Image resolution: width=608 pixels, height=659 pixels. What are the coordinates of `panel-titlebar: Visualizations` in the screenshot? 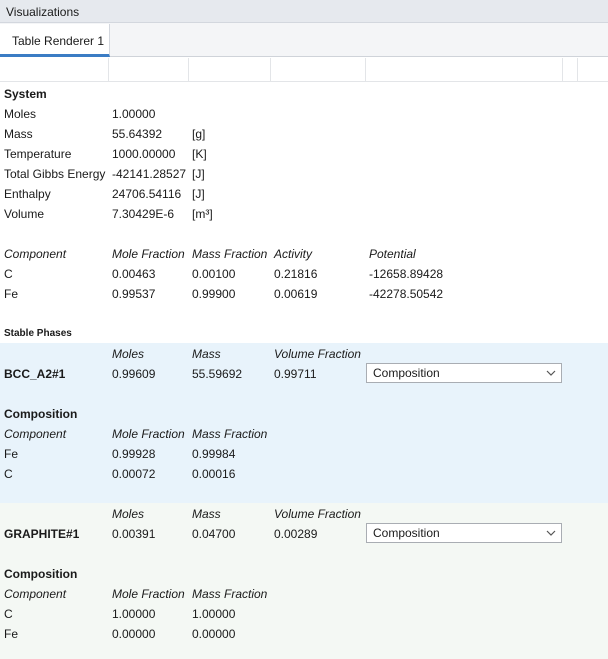 It's located at (304, 11).